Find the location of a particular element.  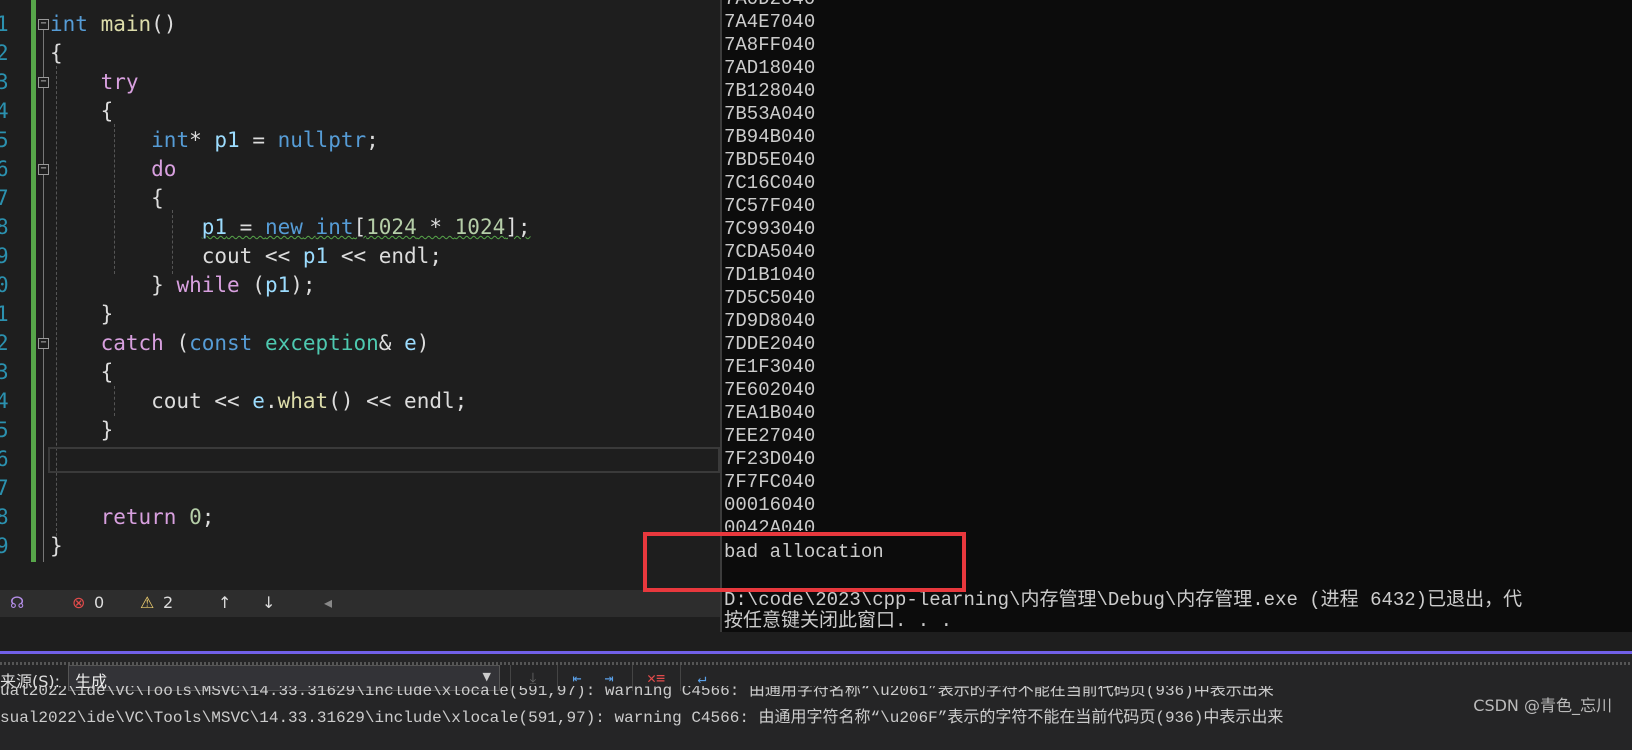

code-token: ; is located at coordinates (372, 140).